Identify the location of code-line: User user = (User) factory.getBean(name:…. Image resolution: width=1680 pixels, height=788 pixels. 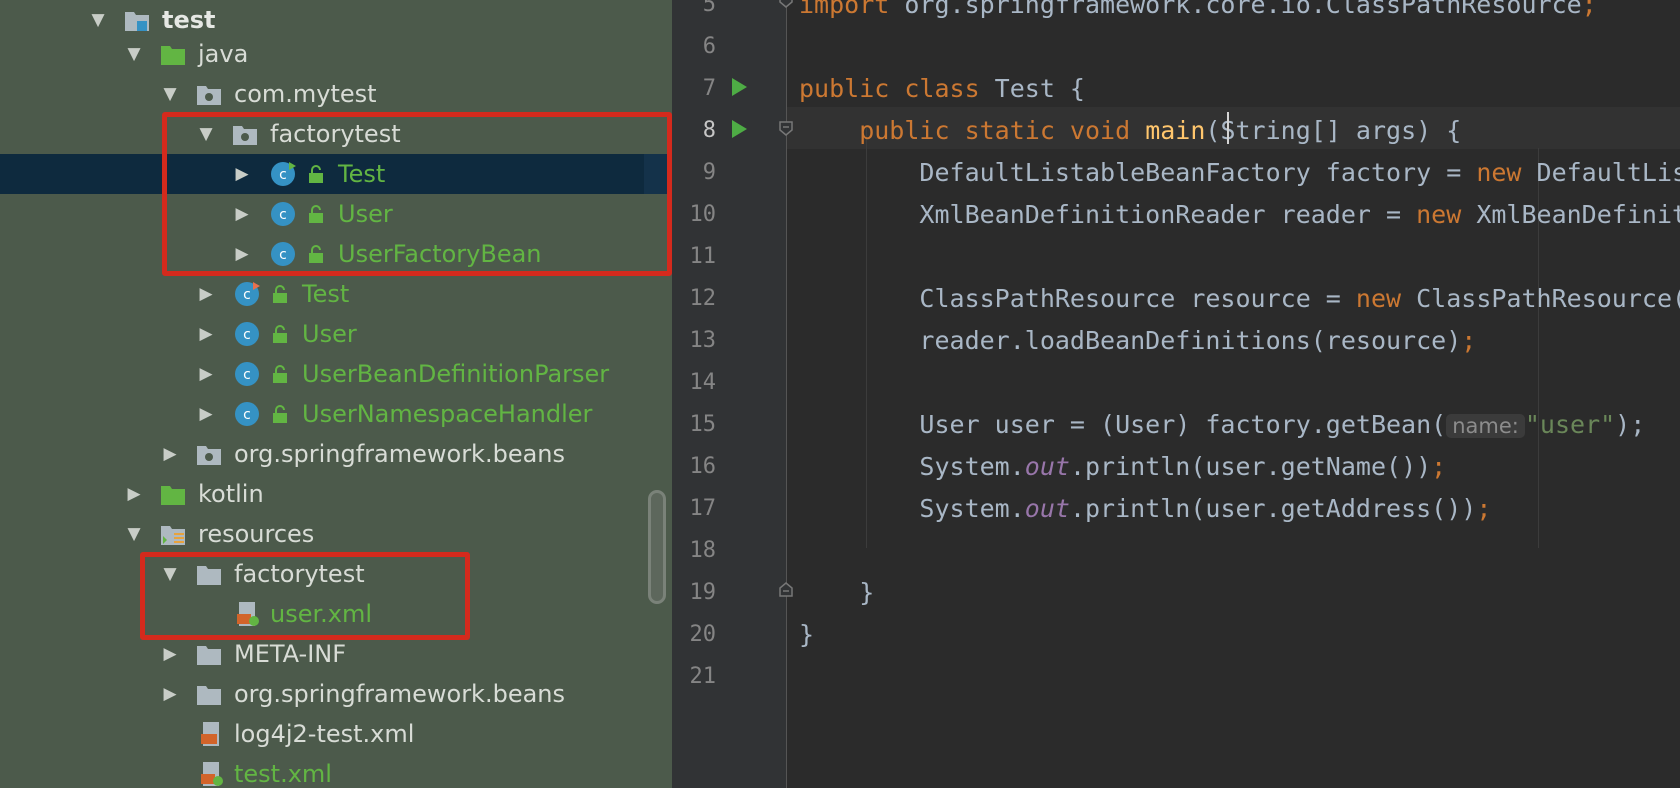
(1222, 425).